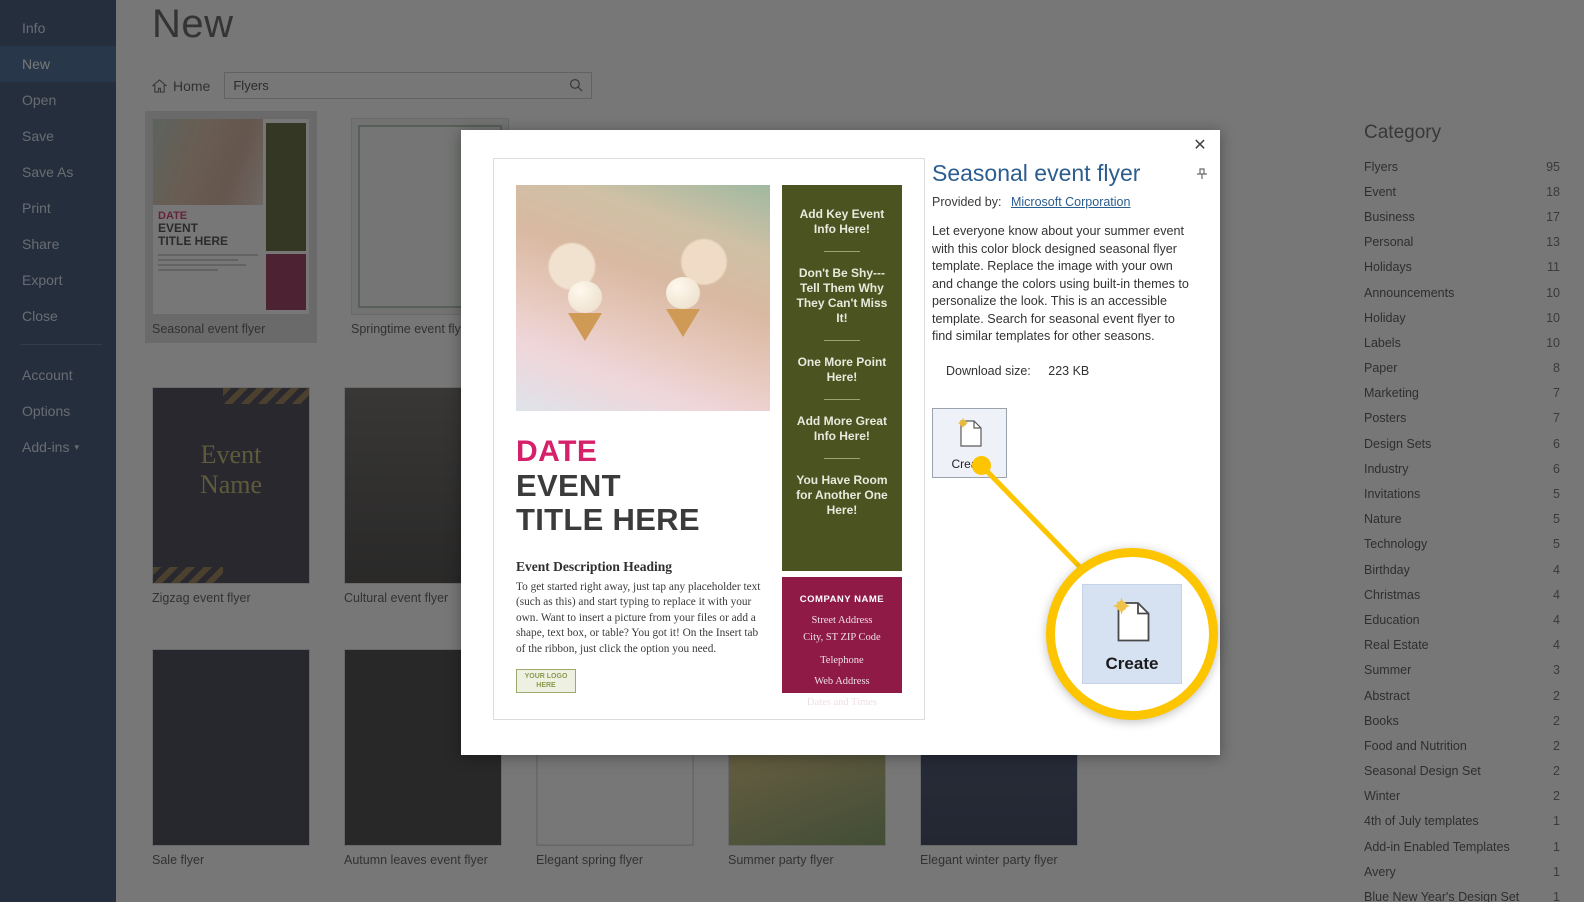  Describe the element at coordinates (842, 637) in the screenshot. I see `company-city: City, ST ZIP Code` at that location.